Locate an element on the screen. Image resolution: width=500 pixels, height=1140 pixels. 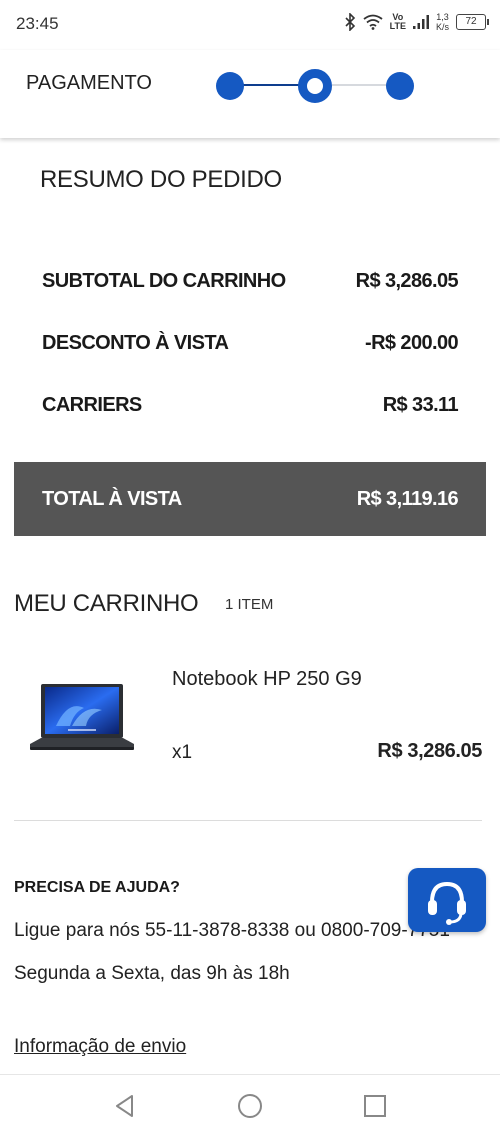
battery-icon: 72 is located at coordinates (472, 22).